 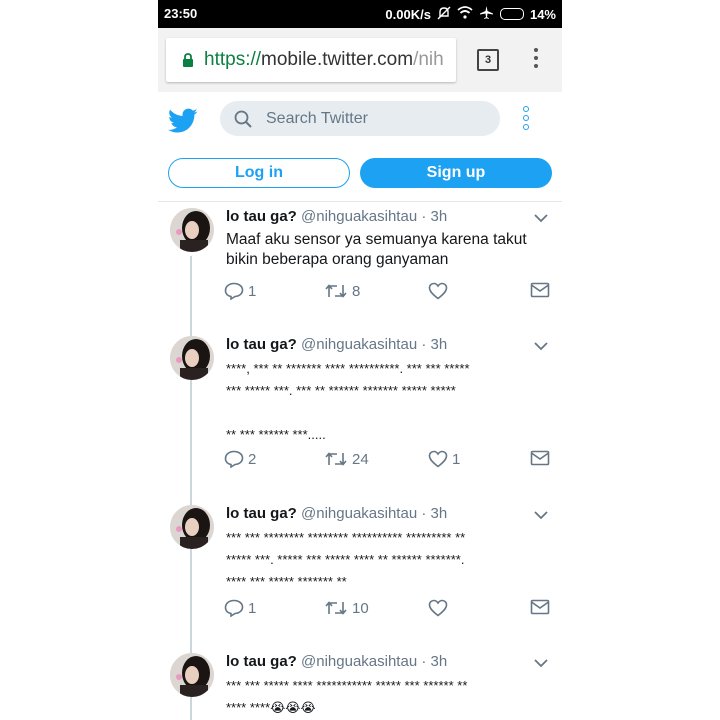 What do you see at coordinates (243, 119) in the screenshot?
I see `search-icon` at bounding box center [243, 119].